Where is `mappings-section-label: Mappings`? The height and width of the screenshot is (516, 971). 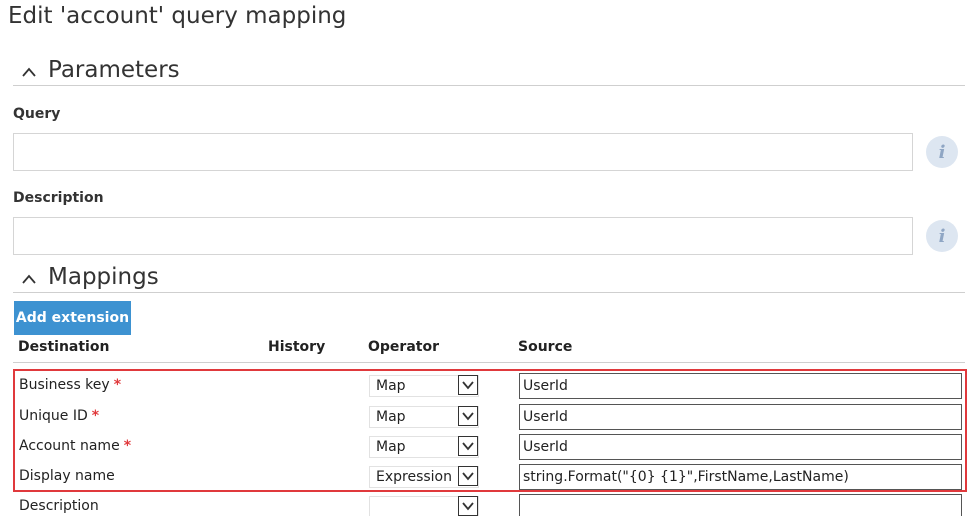 mappings-section-label: Mappings is located at coordinates (103, 277).